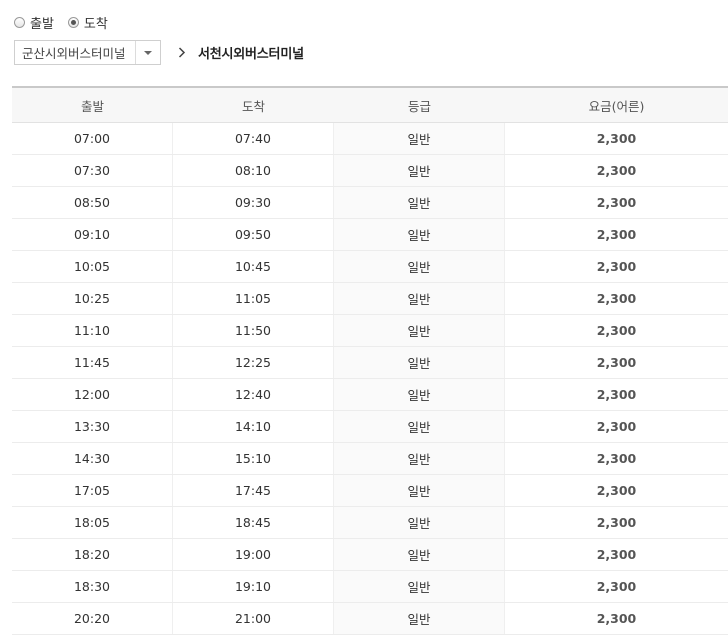 The width and height of the screenshot is (728, 637). I want to click on cell-arrival-time: 21:00, so click(253, 618).